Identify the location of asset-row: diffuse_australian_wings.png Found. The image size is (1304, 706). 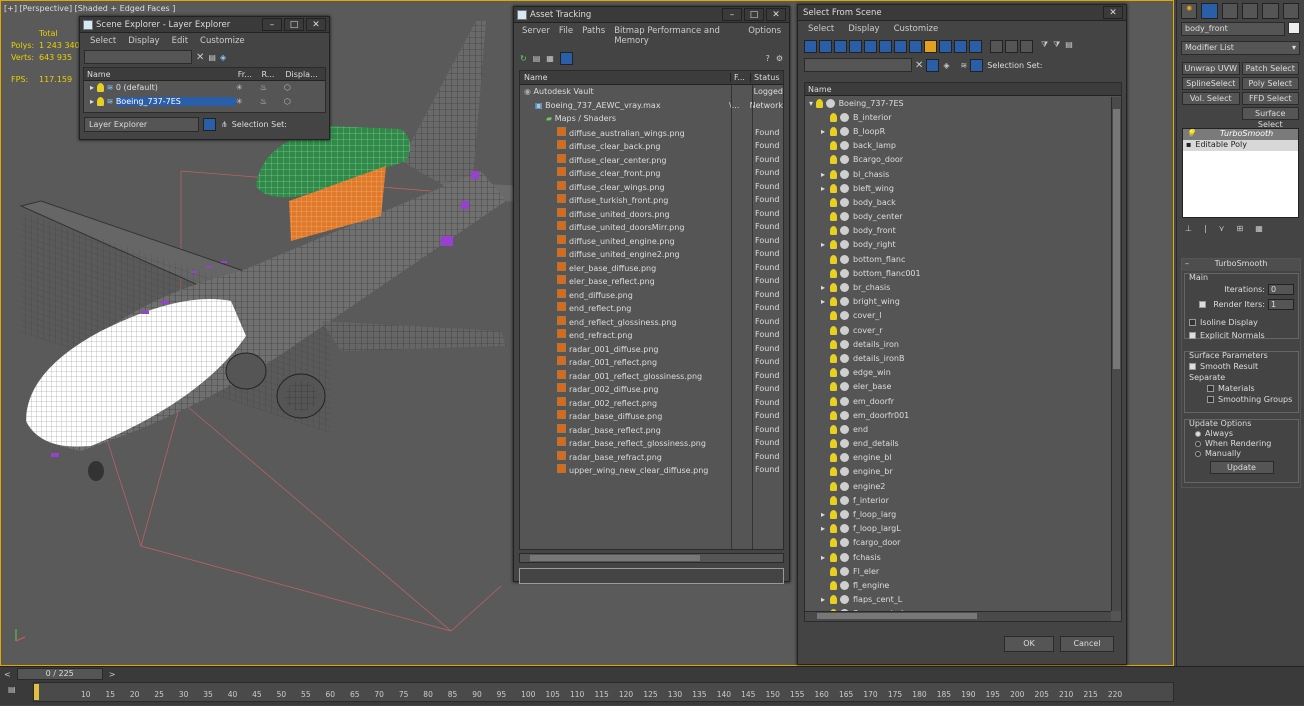
(651, 133).